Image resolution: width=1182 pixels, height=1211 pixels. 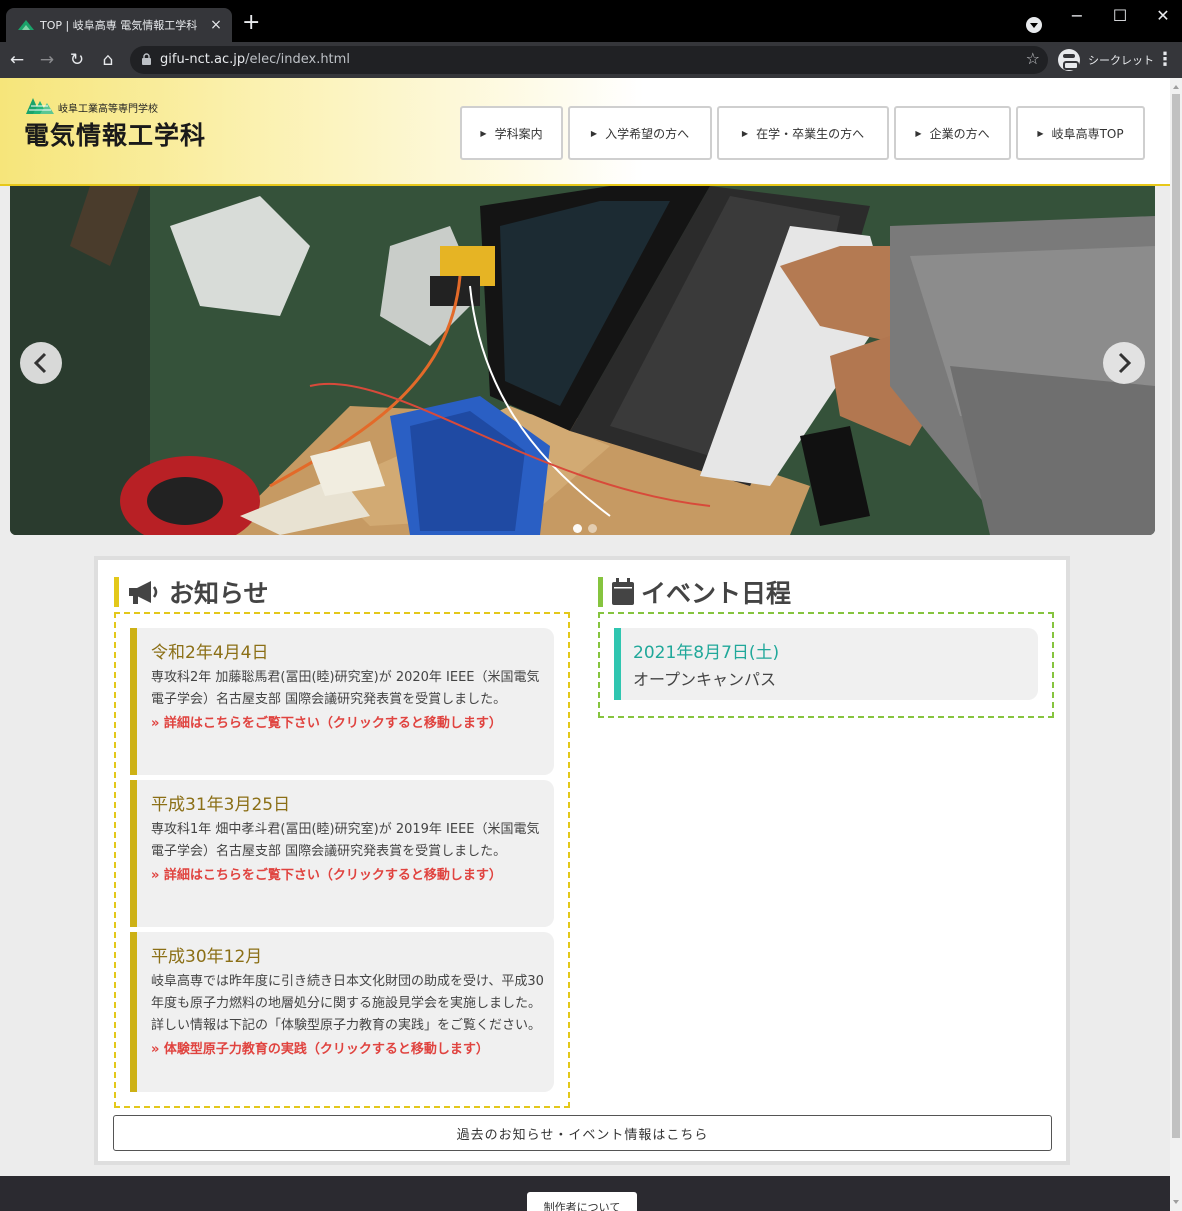 I want to click on about-creators-button: 制作者について, so click(x=582, y=1201).